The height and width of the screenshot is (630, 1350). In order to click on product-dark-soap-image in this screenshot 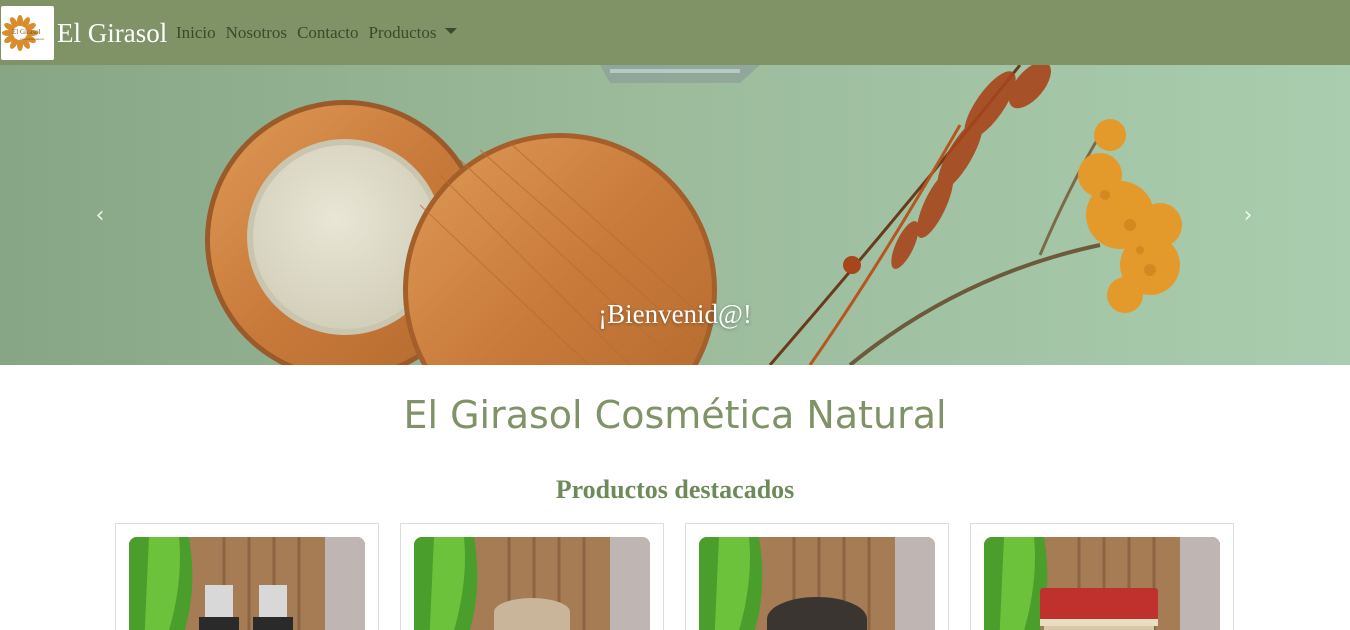, I will do `click(817, 583)`.